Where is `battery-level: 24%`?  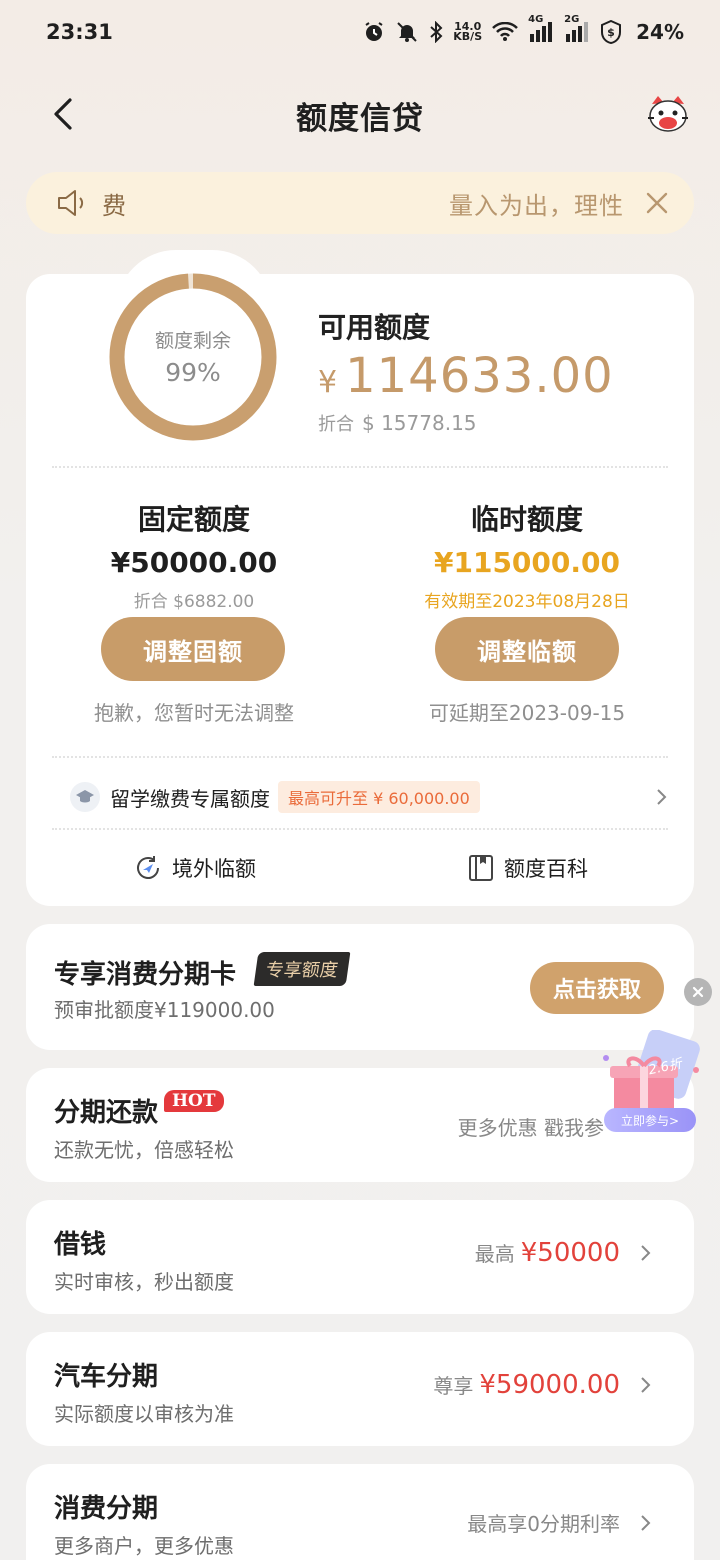 battery-level: 24% is located at coordinates (660, 32).